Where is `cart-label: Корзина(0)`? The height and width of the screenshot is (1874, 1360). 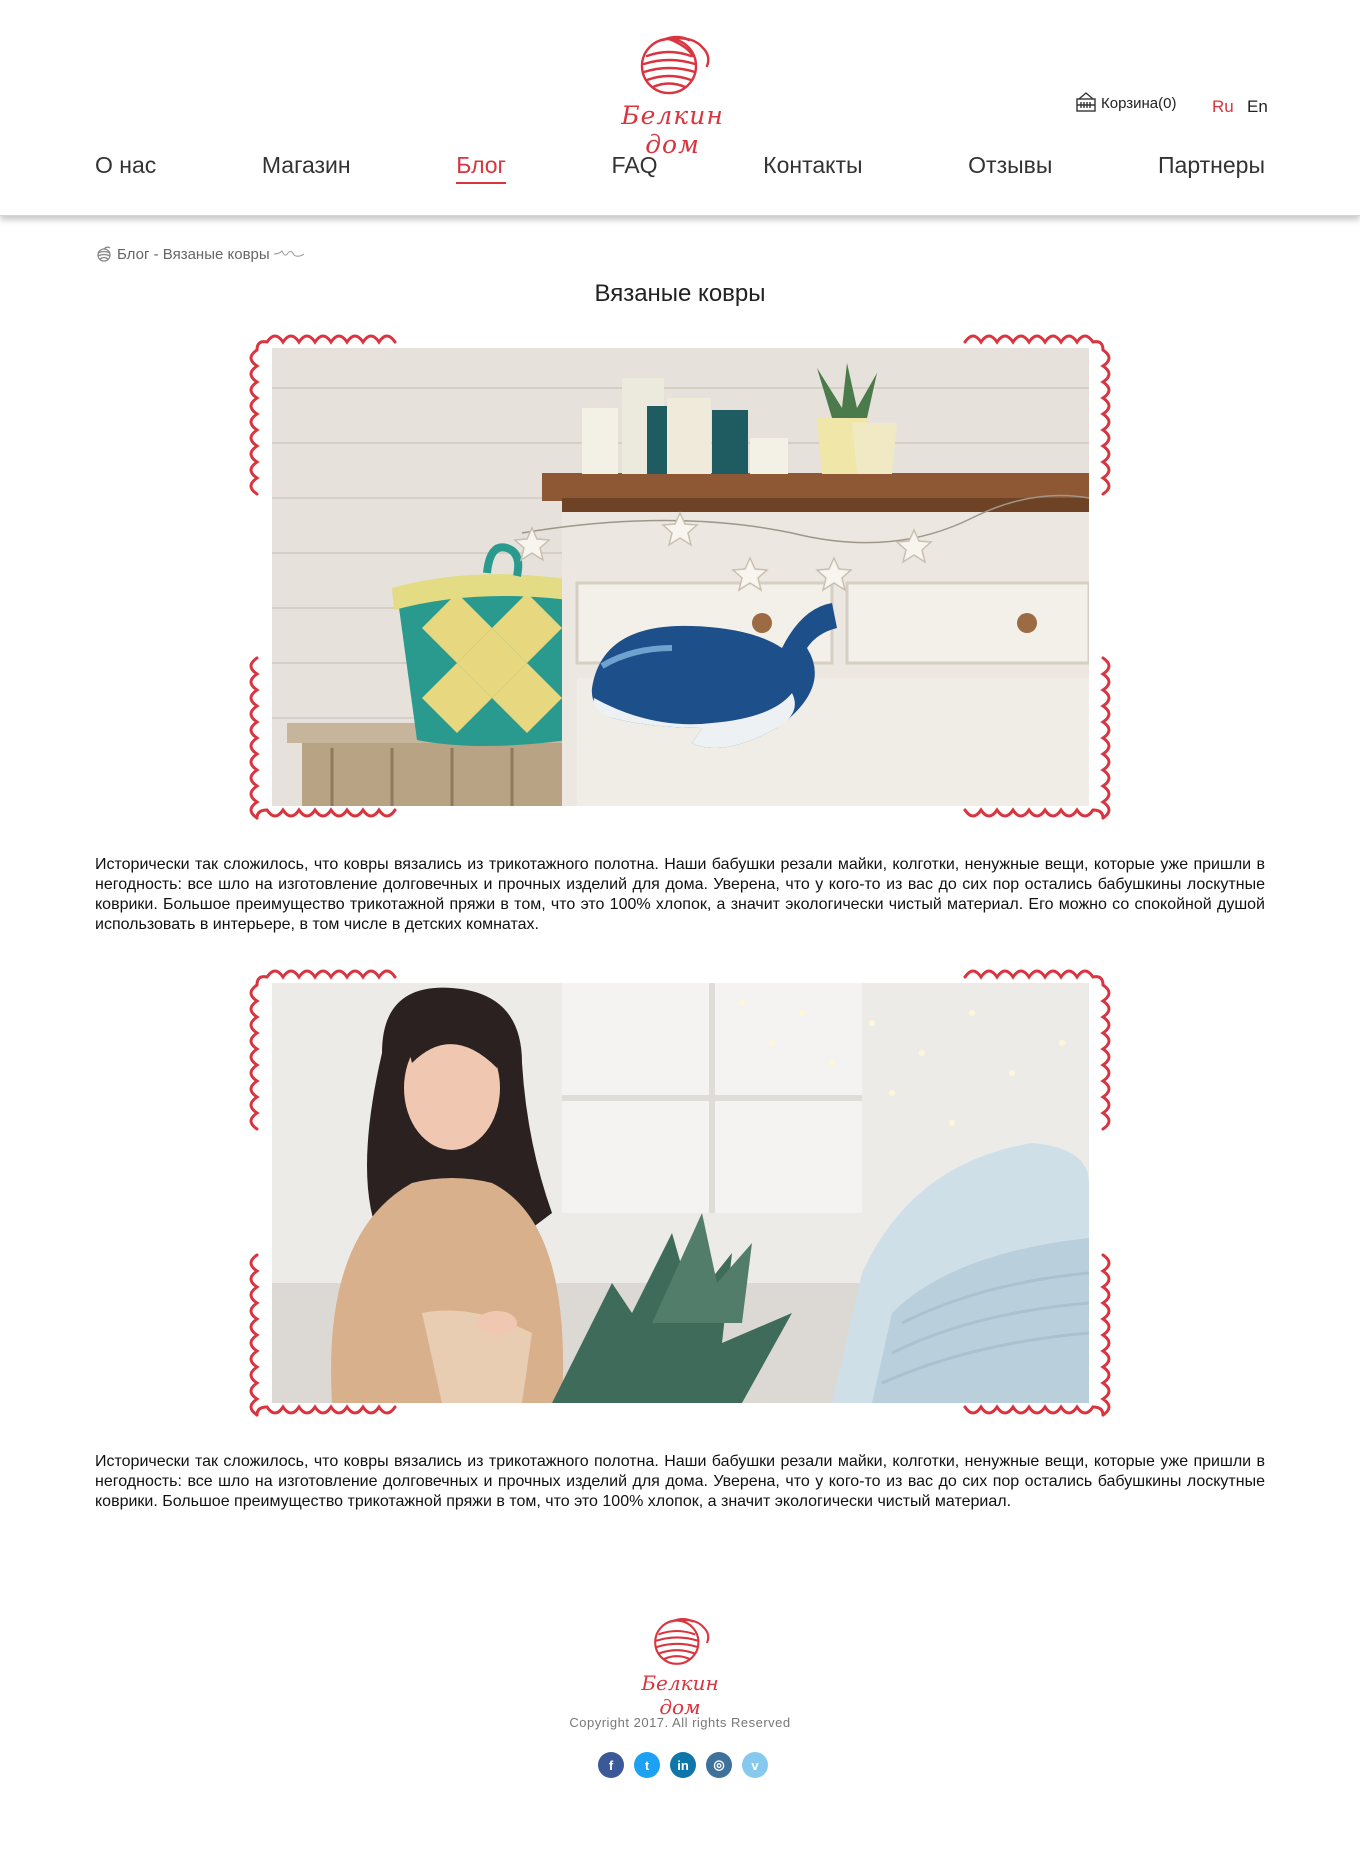
cart-label: Корзина(0) is located at coordinates (1139, 103).